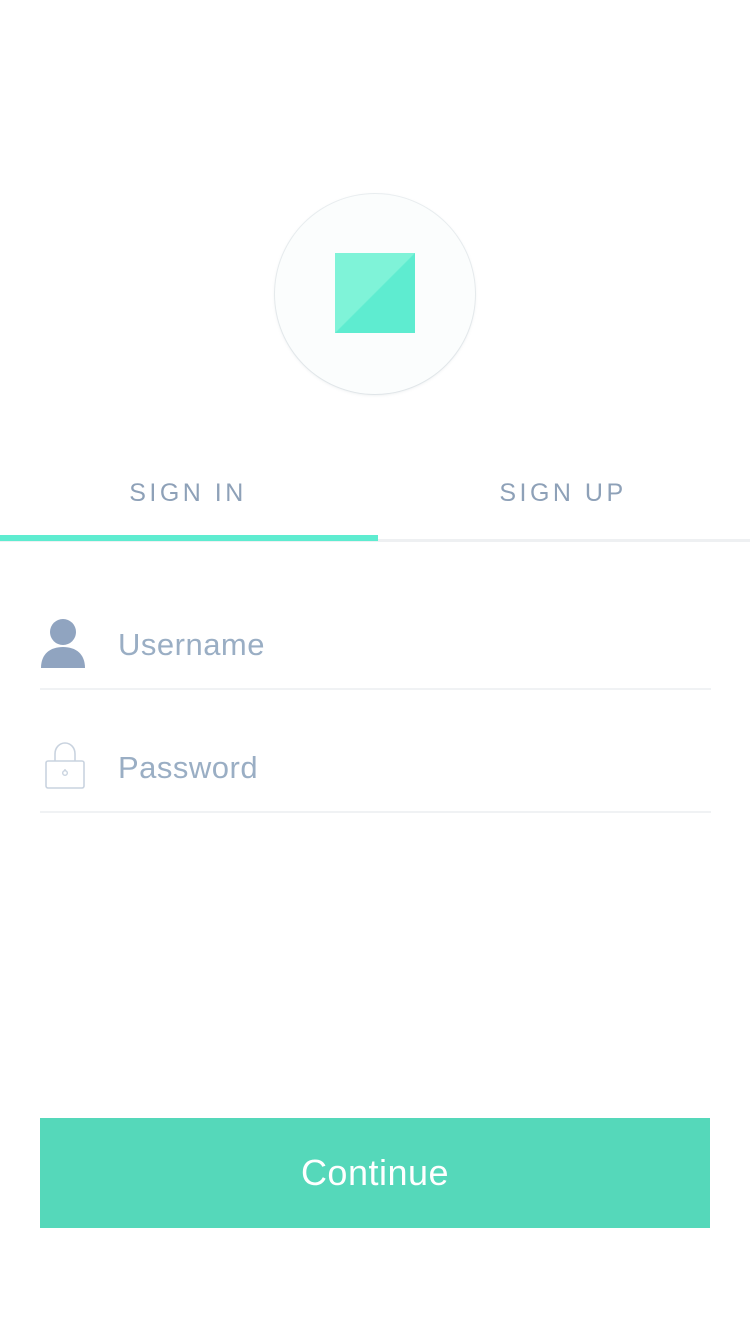  Describe the element at coordinates (413, 768) in the screenshot. I see `password-input` at that location.